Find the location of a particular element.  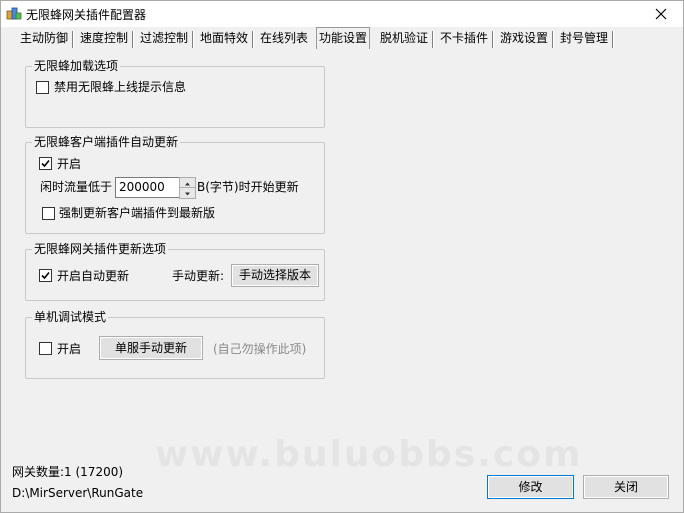

gateway-update-group: 无限蜂网关插件更新选项 开启自动更新 手动更新: 手动选择版本 is located at coordinates (175, 271).